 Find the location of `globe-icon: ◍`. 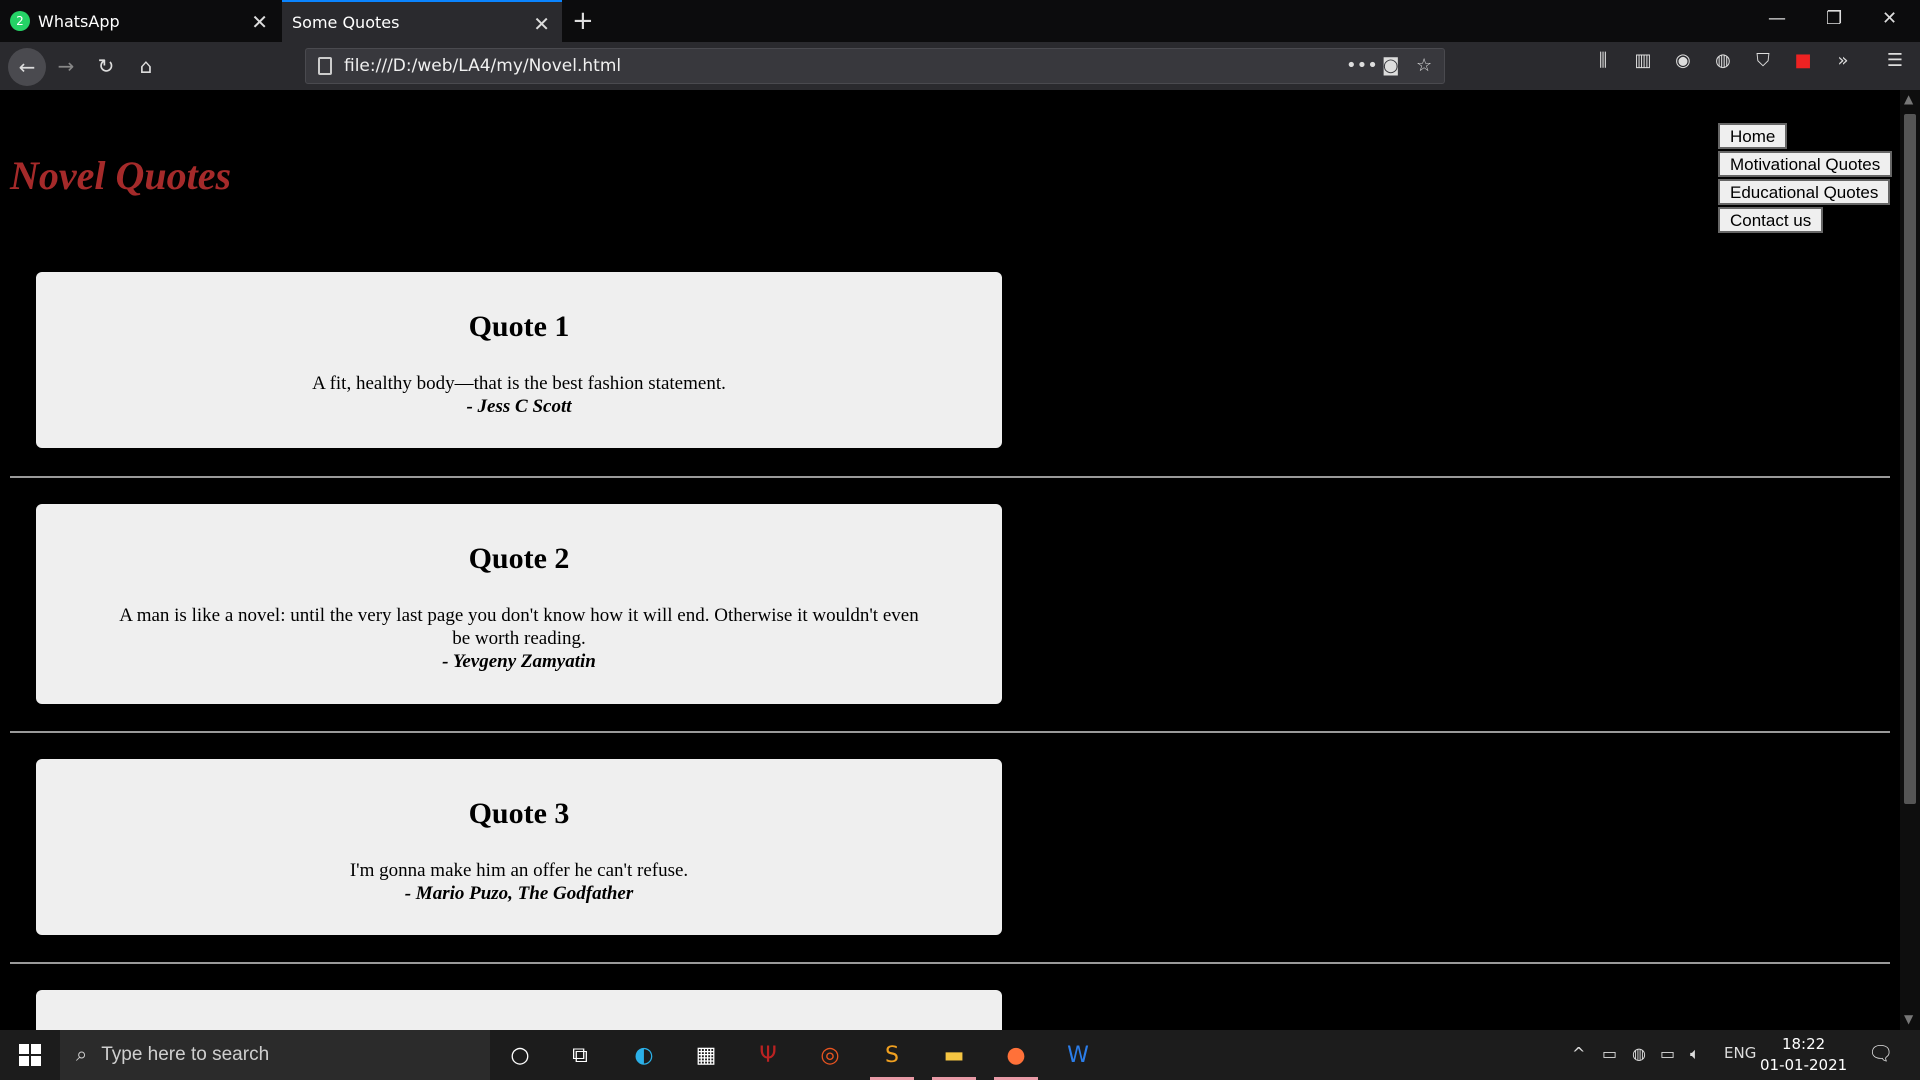

globe-icon: ◍ is located at coordinates (1723, 60).